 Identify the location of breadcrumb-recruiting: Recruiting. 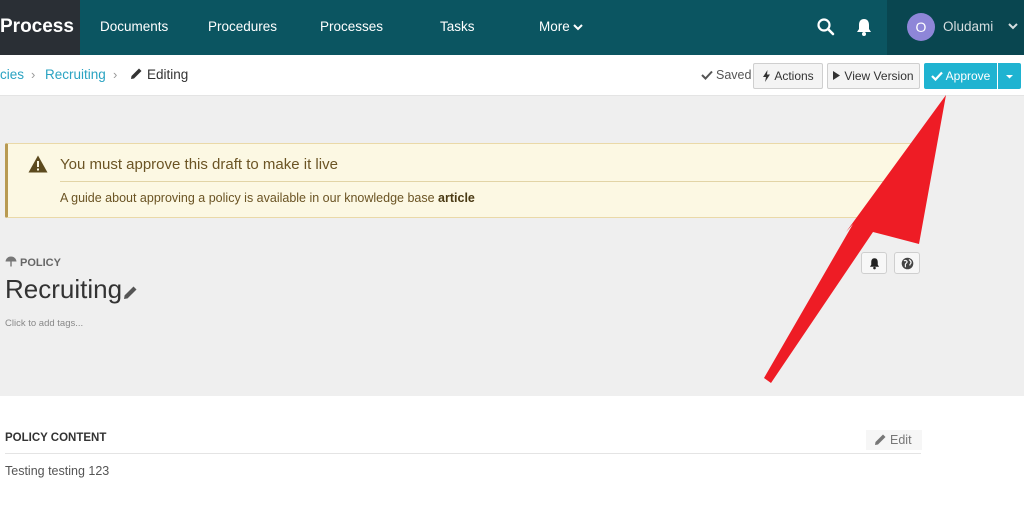
(75, 75).